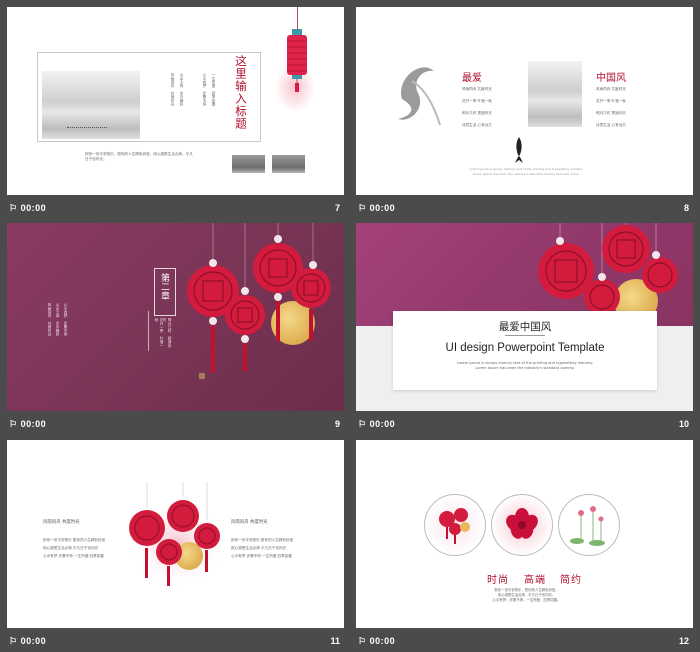 The width and height of the screenshot is (700, 652). What do you see at coordinates (472, 78) in the screenshot?
I see `heading-left: 最爱` at bounding box center [472, 78].